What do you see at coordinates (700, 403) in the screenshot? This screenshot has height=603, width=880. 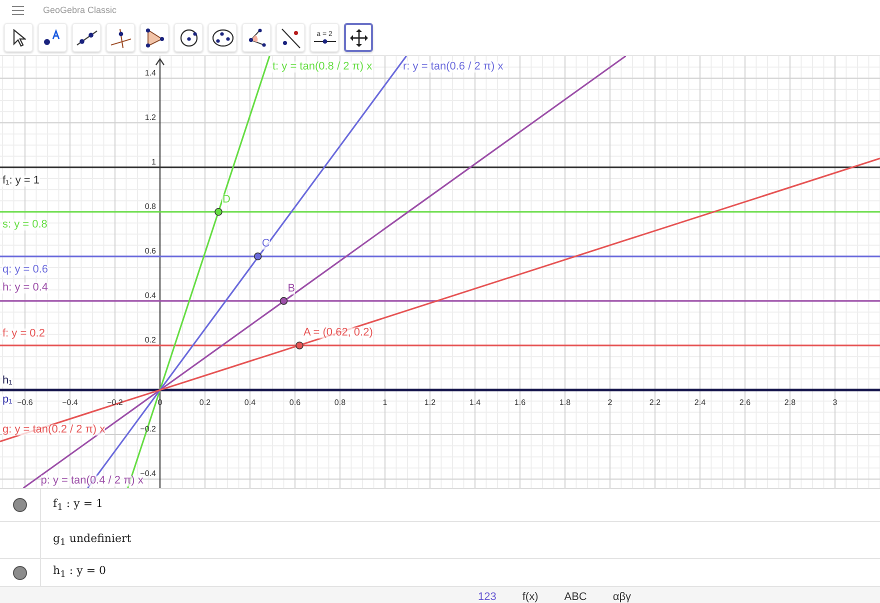 I see `x-tick-label: 2.4` at bounding box center [700, 403].